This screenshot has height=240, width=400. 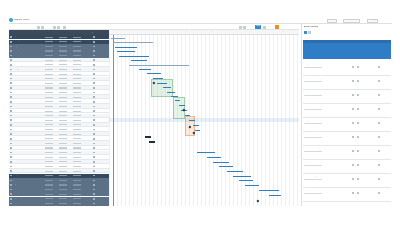 What do you see at coordinates (332, 20) in the screenshot?
I see `top-link-planner: Planner` at bounding box center [332, 20].